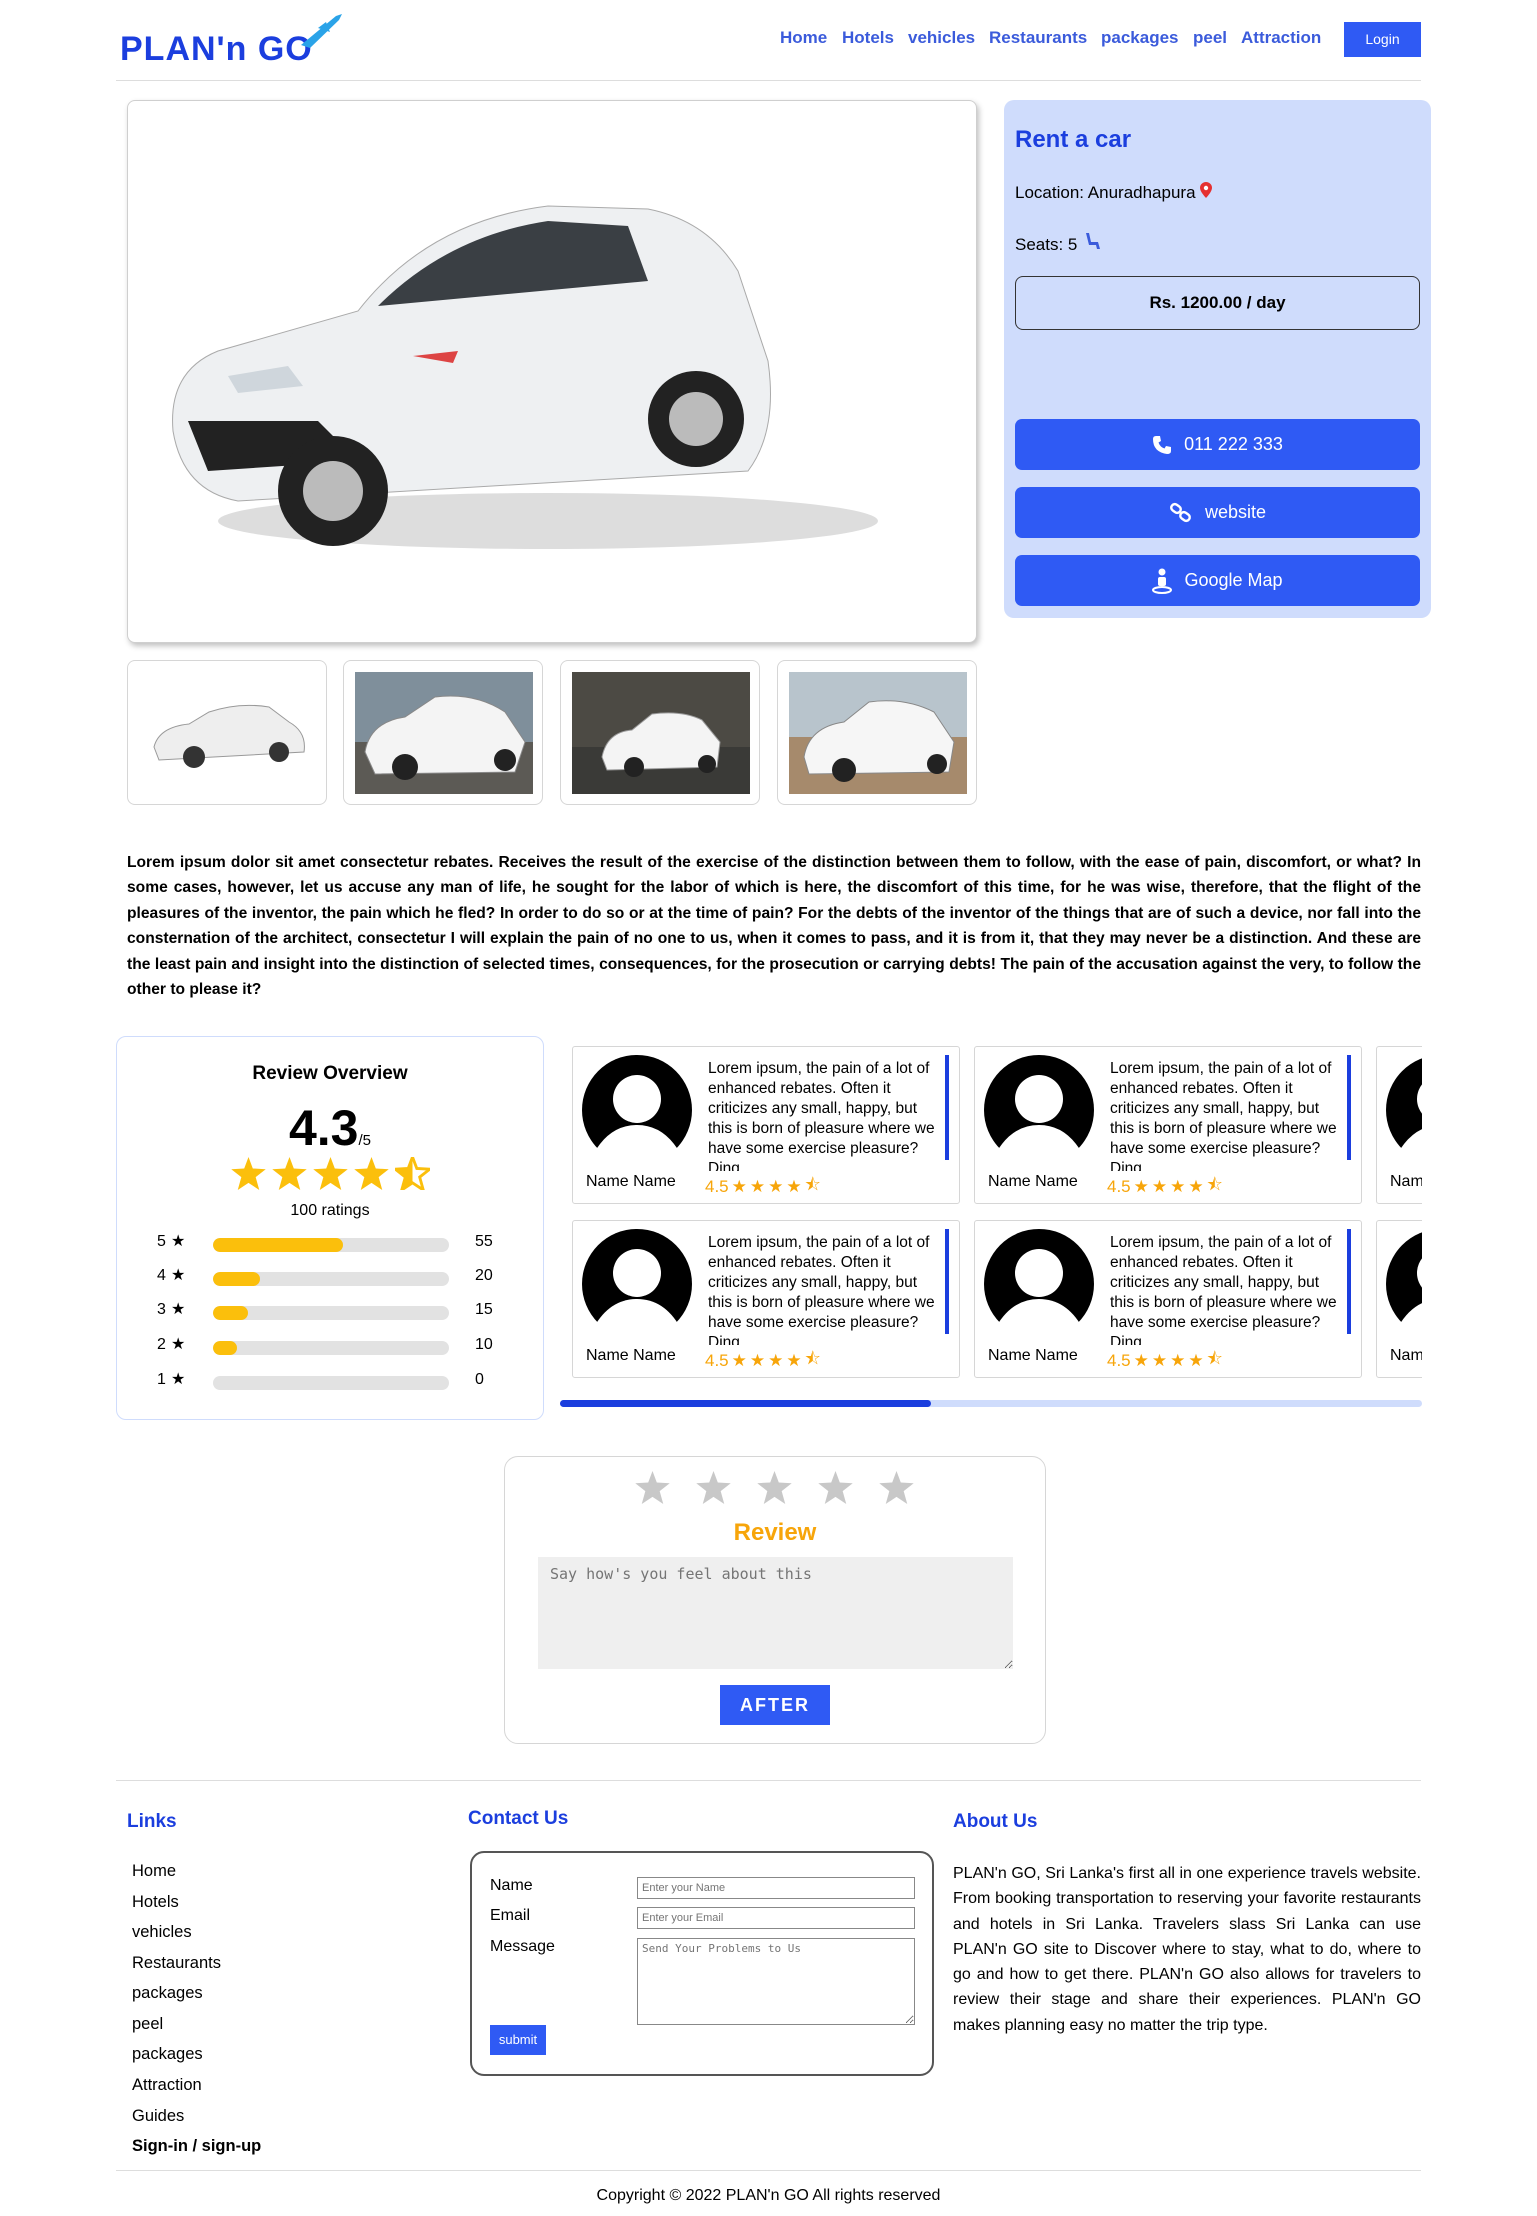 This screenshot has height=2216, width=1537. Describe the element at coordinates (1382, 39) in the screenshot. I see `login-button: Login` at that location.